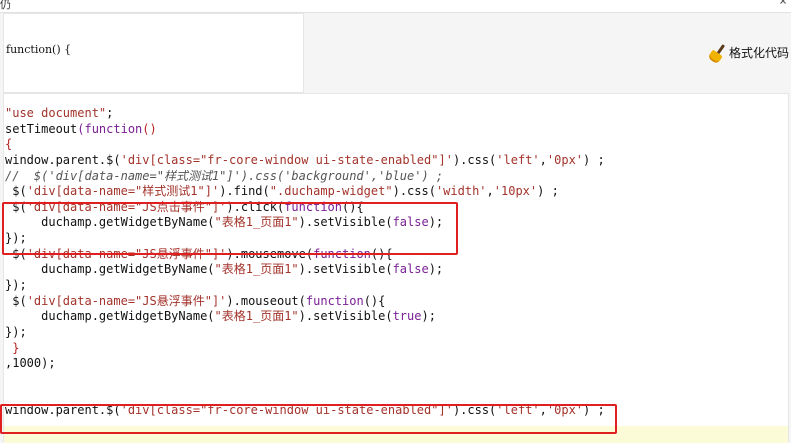 The height and width of the screenshot is (443, 791). Describe the element at coordinates (110, 113) in the screenshot. I see `code-token: ;` at that location.